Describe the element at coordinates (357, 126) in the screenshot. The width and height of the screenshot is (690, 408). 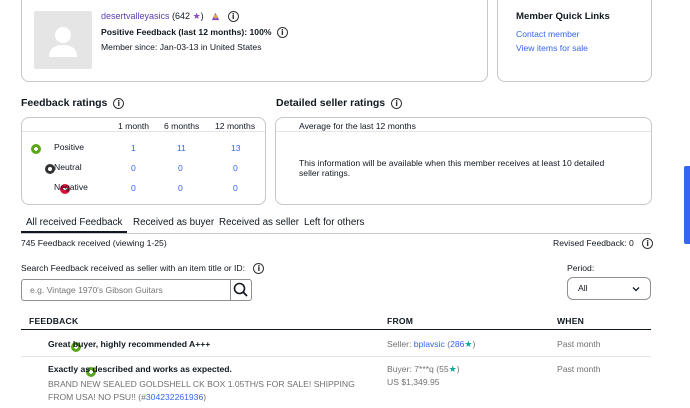
I see `detailed-ratings-subtitle: Average for the last 12 months` at that location.